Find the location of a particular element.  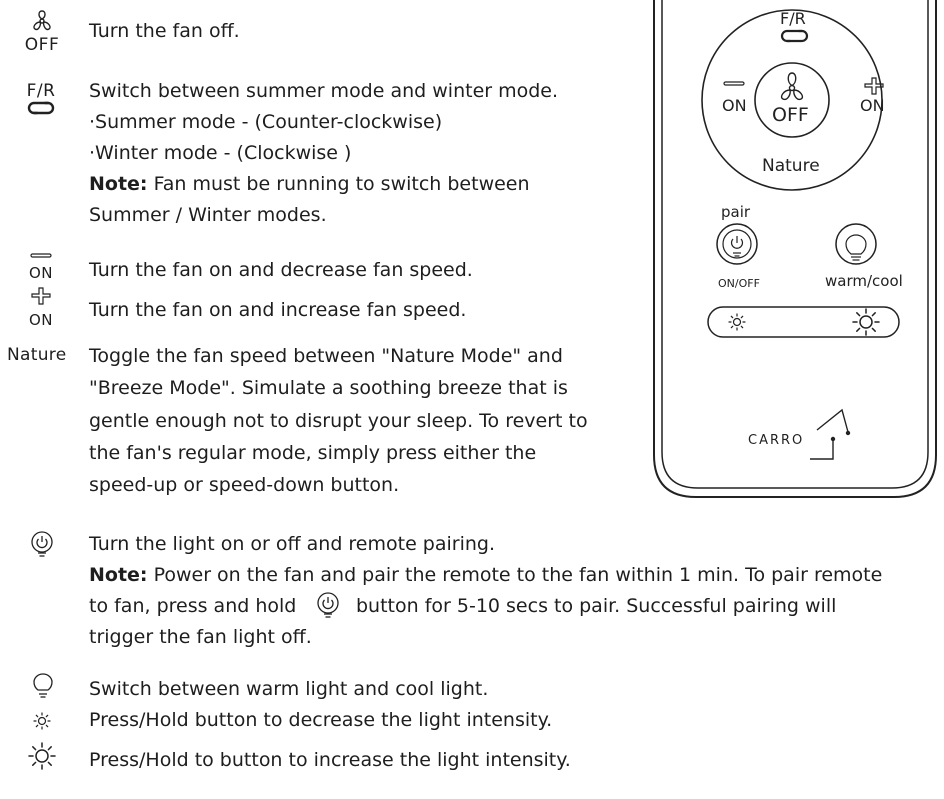

instruction-pair-note2a: to fan, press and hold is located at coordinates (193, 606).